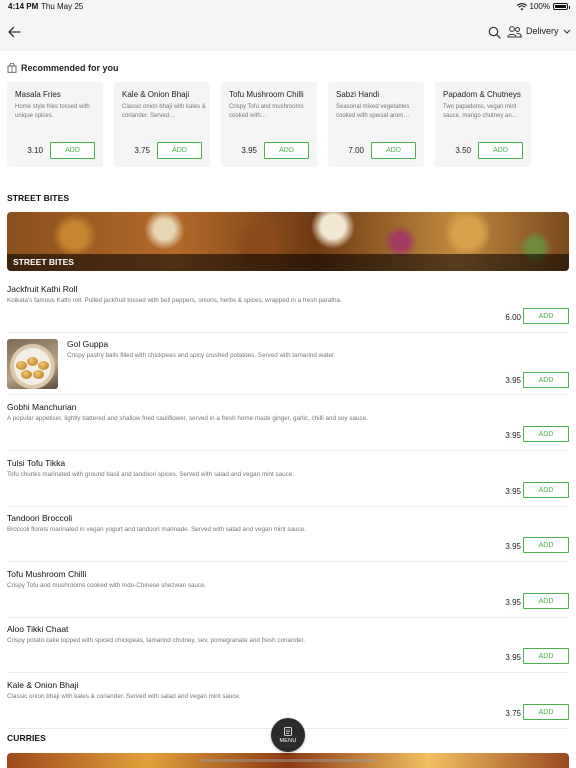  I want to click on battery-icon, so click(561, 6).